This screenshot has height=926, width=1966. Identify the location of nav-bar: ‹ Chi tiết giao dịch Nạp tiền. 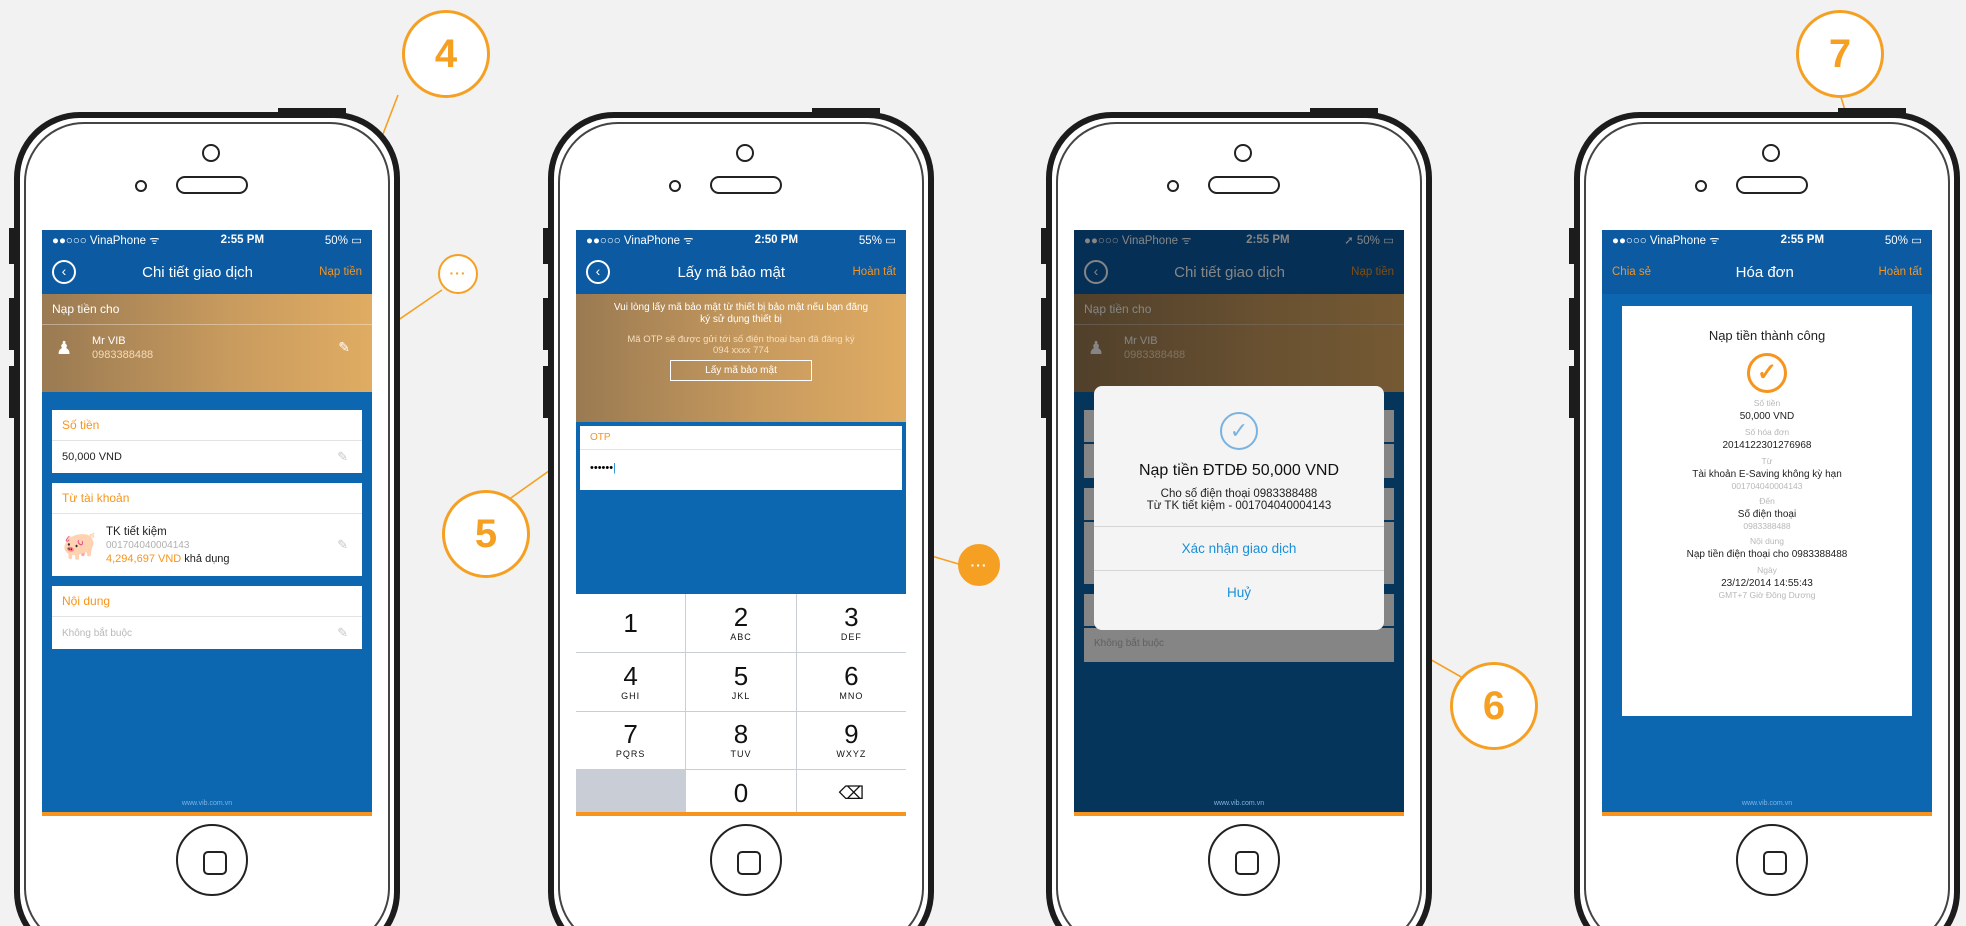
(207, 272).